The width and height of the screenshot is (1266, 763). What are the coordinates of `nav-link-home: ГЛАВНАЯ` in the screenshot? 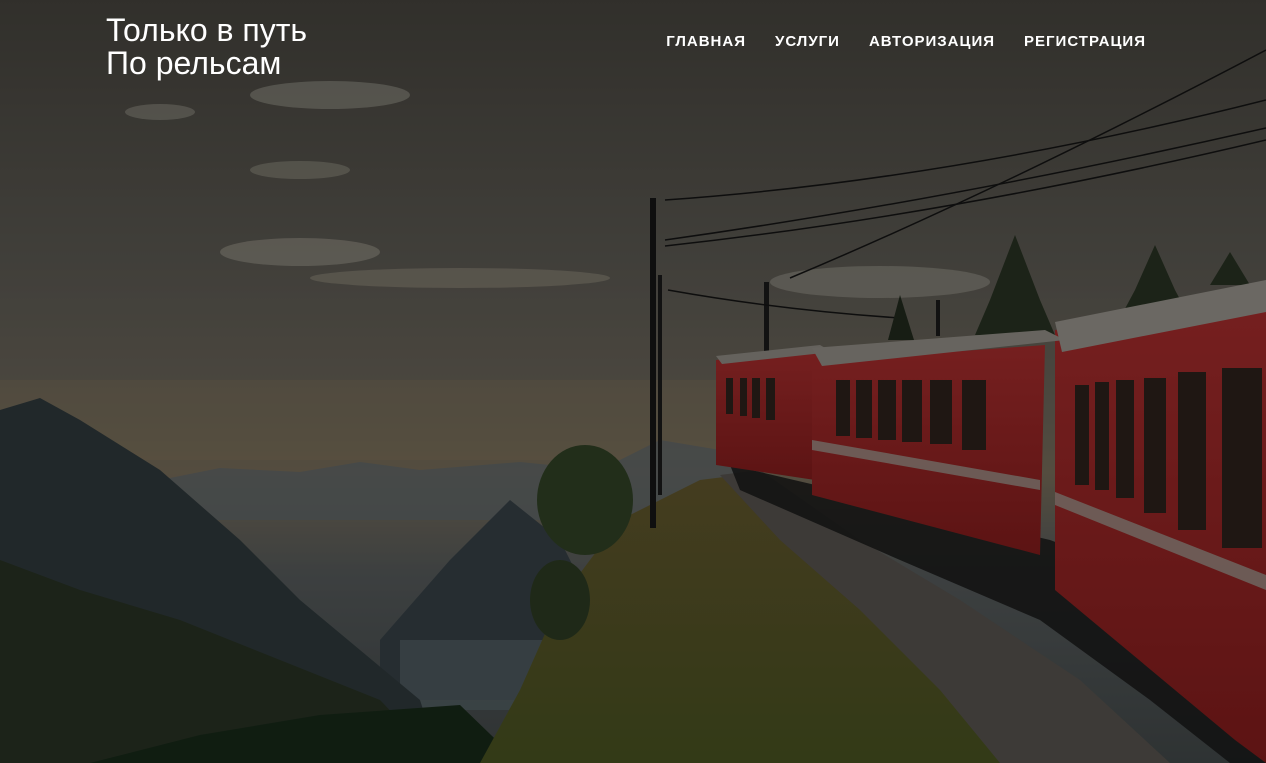 It's located at (706, 42).